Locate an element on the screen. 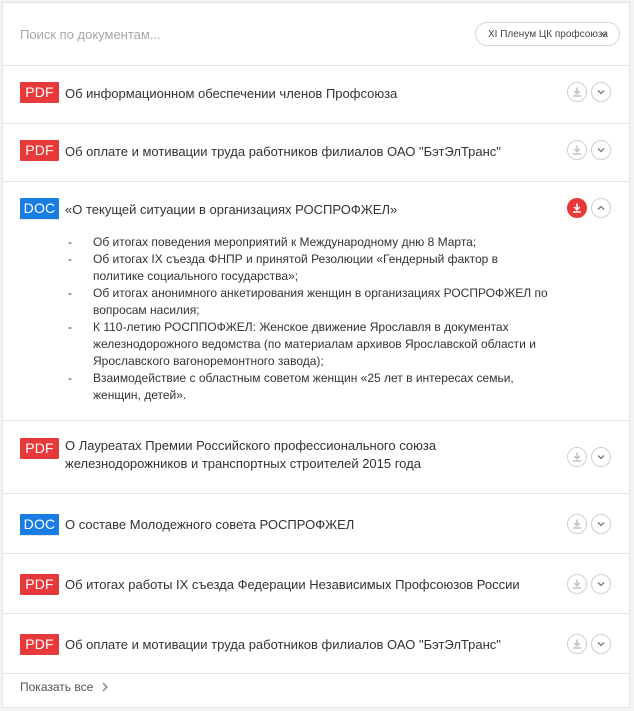 This screenshot has height=711, width=634. toolbar: XI Пленум ЦК профсоюза is located at coordinates (316, 34).